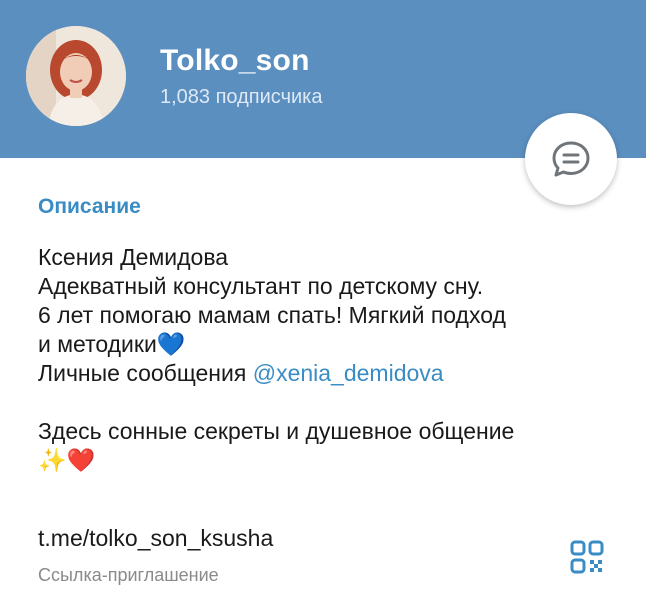 Image resolution: width=646 pixels, height=600 pixels. I want to click on description-line: Здесь сонные секреты и душевное общение, so click(276, 431).